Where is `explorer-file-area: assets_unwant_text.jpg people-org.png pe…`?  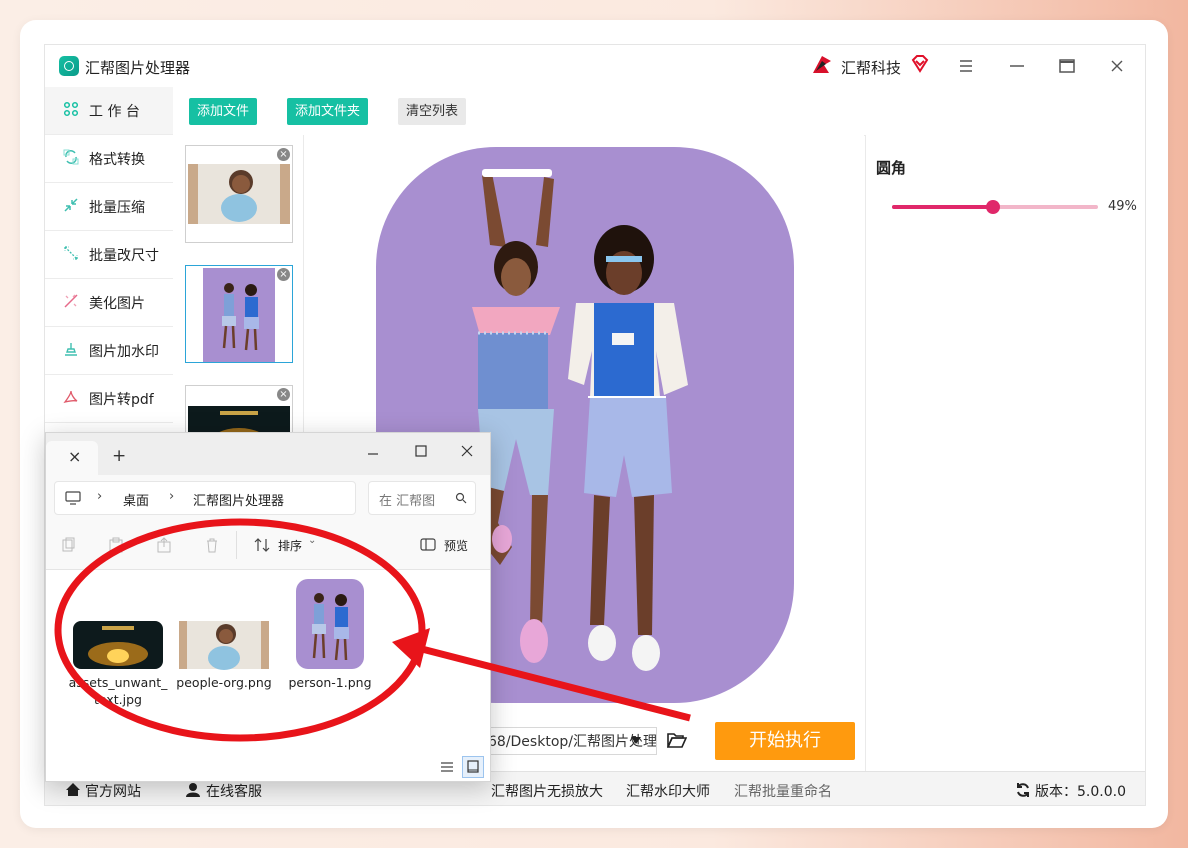 explorer-file-area: assets_unwant_text.jpg people-org.png pe… is located at coordinates (268, 675).